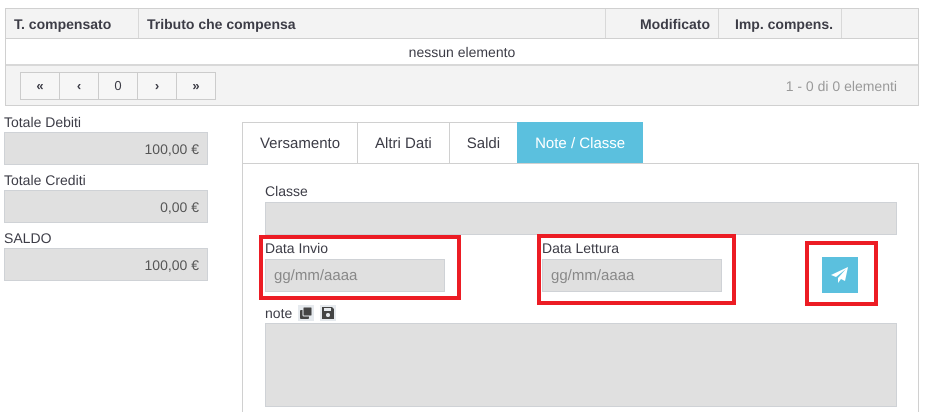  I want to click on total-label: Totale Debiti, so click(43, 122).